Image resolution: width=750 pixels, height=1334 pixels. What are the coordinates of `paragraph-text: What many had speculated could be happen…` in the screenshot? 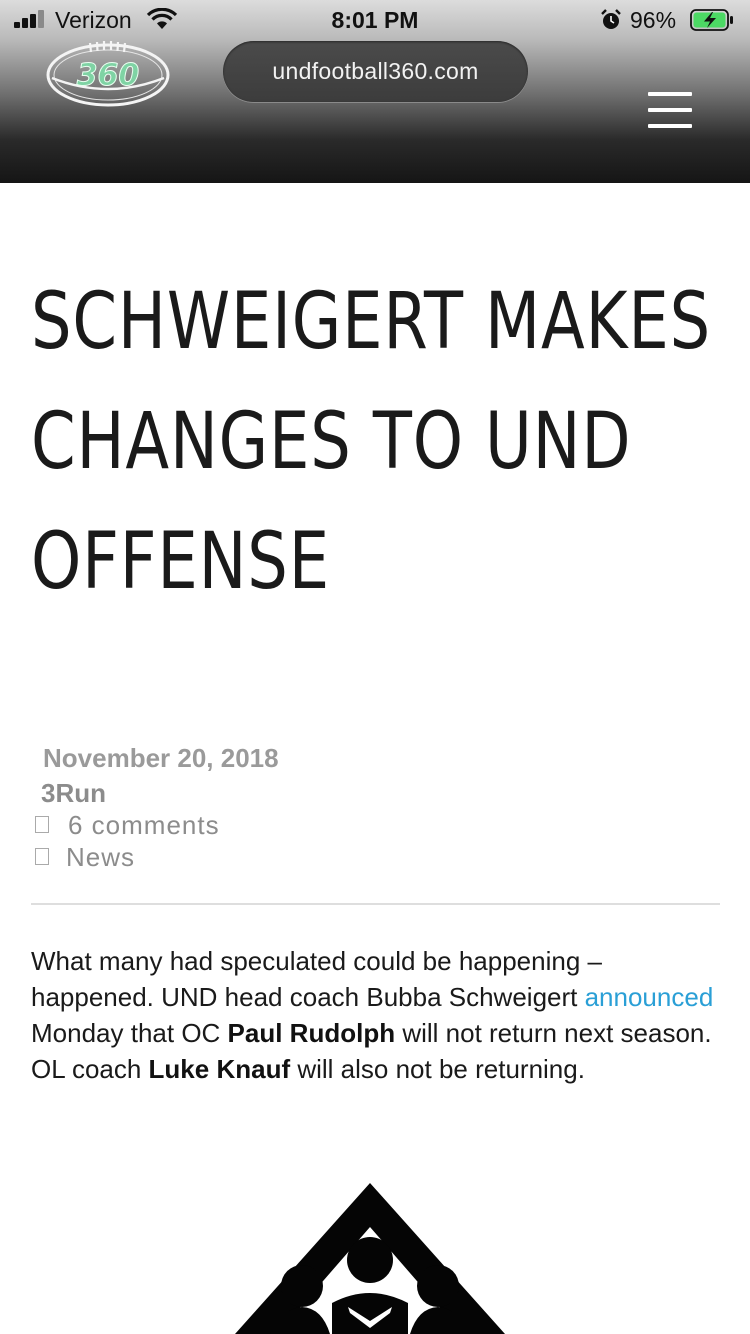 It's located at (316, 979).